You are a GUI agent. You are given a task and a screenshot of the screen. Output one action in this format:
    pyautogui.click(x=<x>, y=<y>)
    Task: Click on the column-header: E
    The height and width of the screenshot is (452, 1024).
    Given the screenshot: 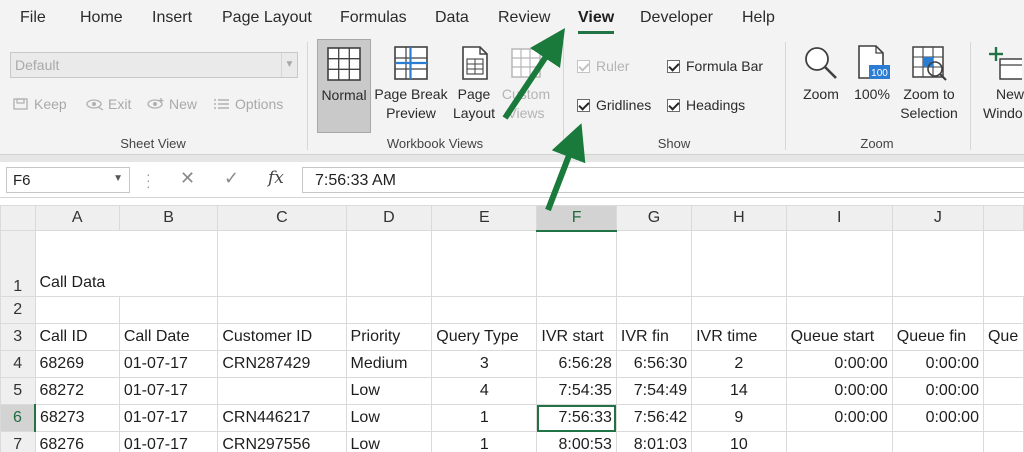 What is the action you would take?
    pyautogui.click(x=484, y=218)
    